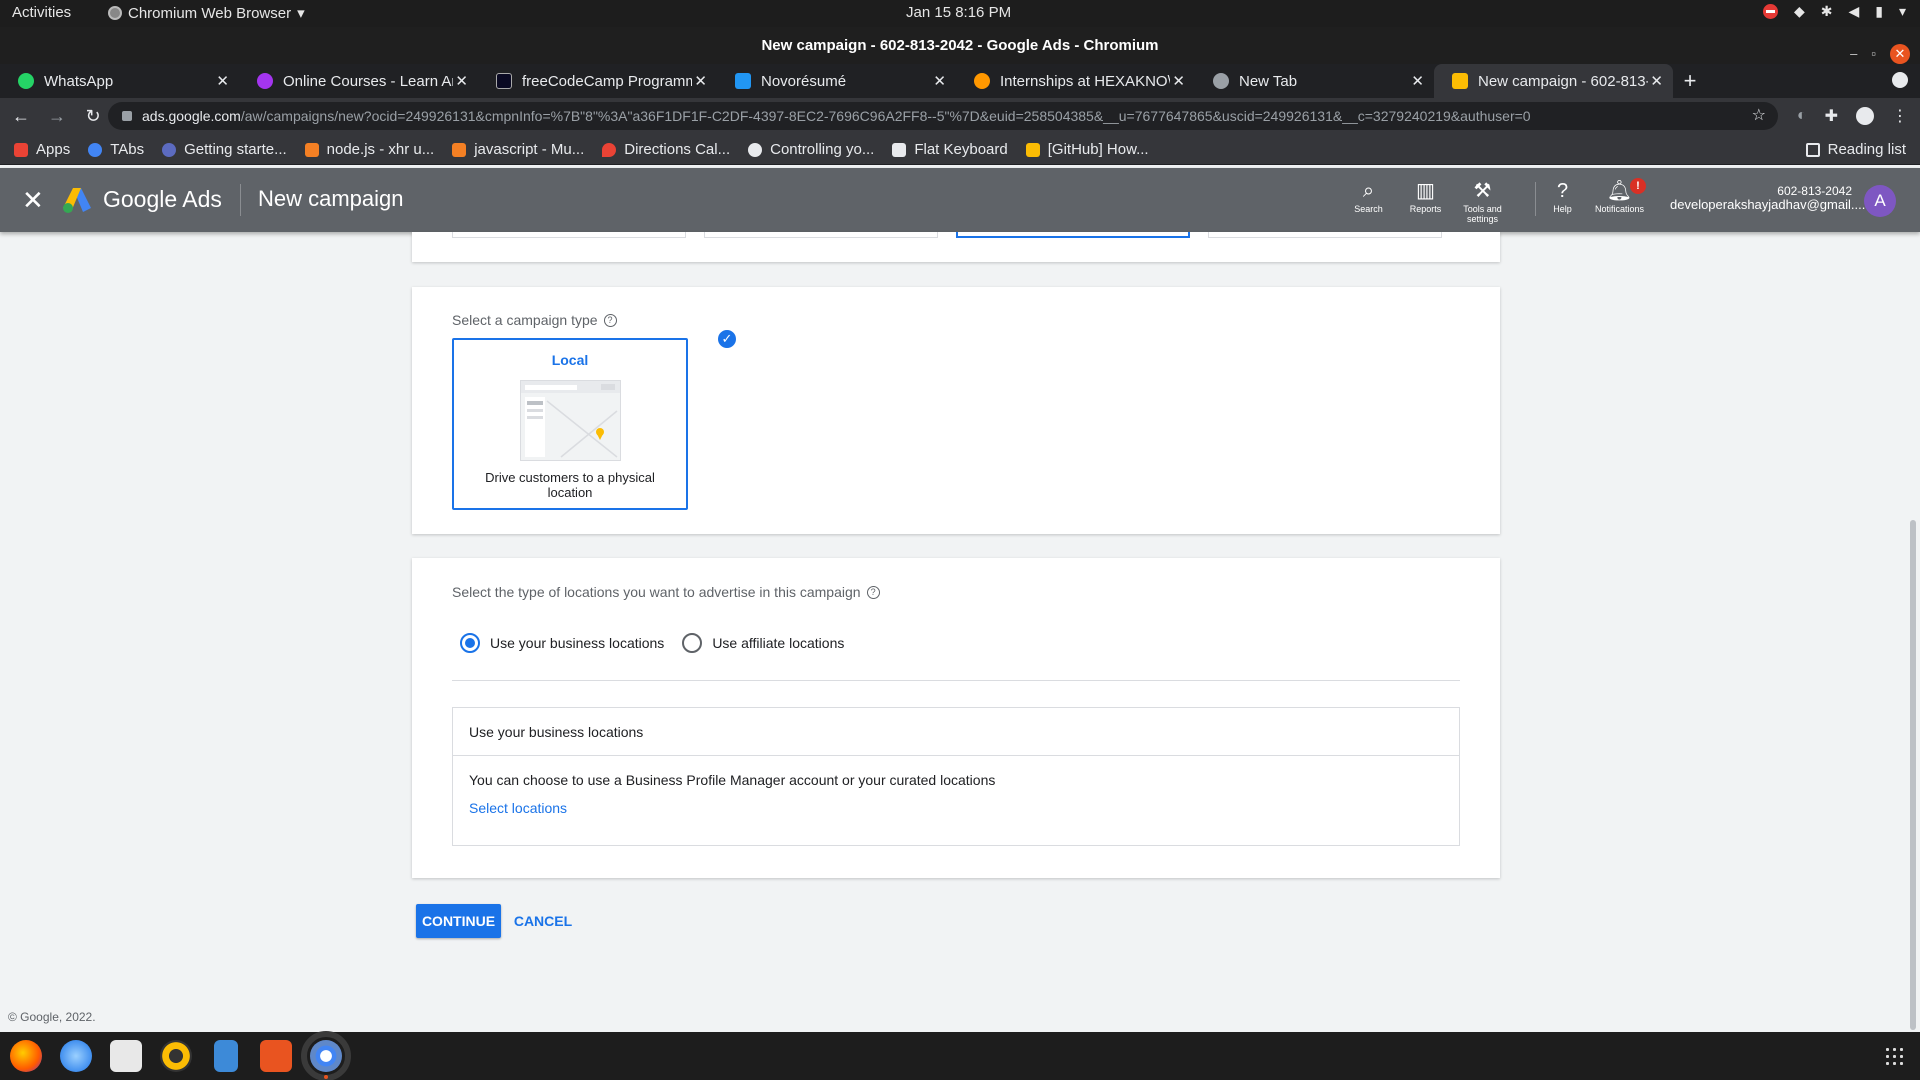 Image resolution: width=1920 pixels, height=1080 pixels. What do you see at coordinates (1690, 81) in the screenshot?
I see `new-tab-button: +` at bounding box center [1690, 81].